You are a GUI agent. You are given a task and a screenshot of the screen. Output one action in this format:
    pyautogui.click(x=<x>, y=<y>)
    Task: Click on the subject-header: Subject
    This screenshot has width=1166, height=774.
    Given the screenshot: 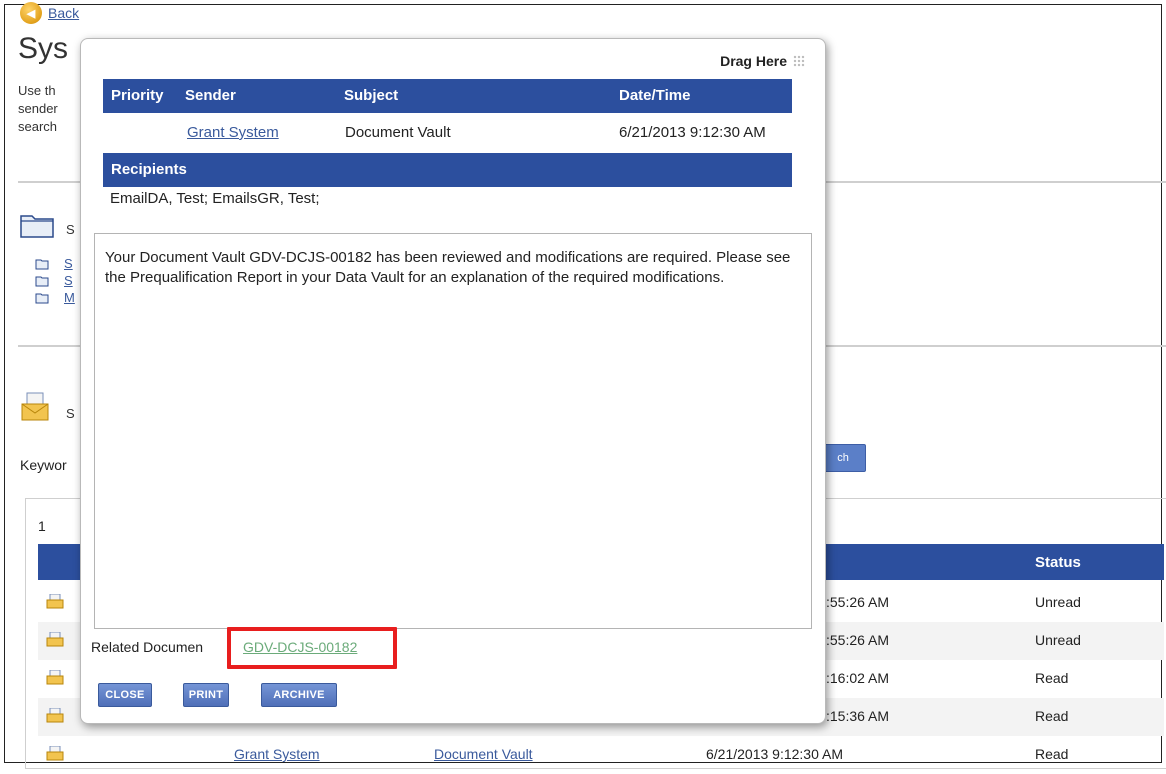 What is the action you would take?
    pyautogui.click(x=371, y=95)
    